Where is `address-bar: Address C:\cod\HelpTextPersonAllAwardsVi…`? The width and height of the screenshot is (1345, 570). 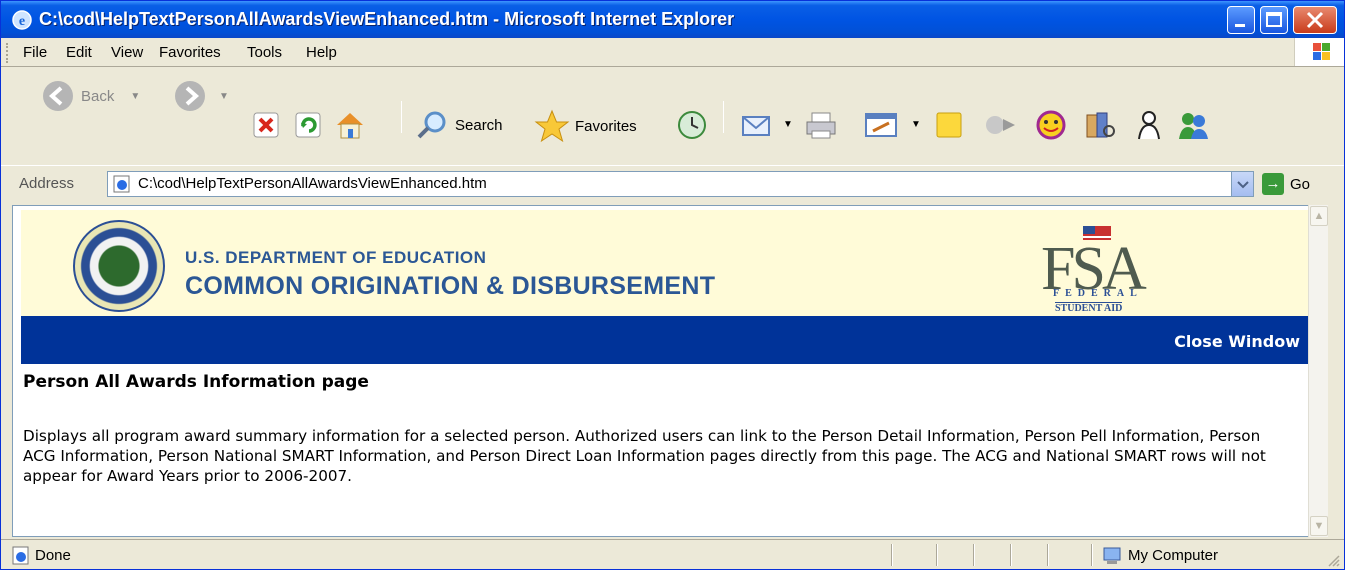 address-bar: Address C:\cod\HelpTextPersonAllAwardsVi… is located at coordinates (672, 183).